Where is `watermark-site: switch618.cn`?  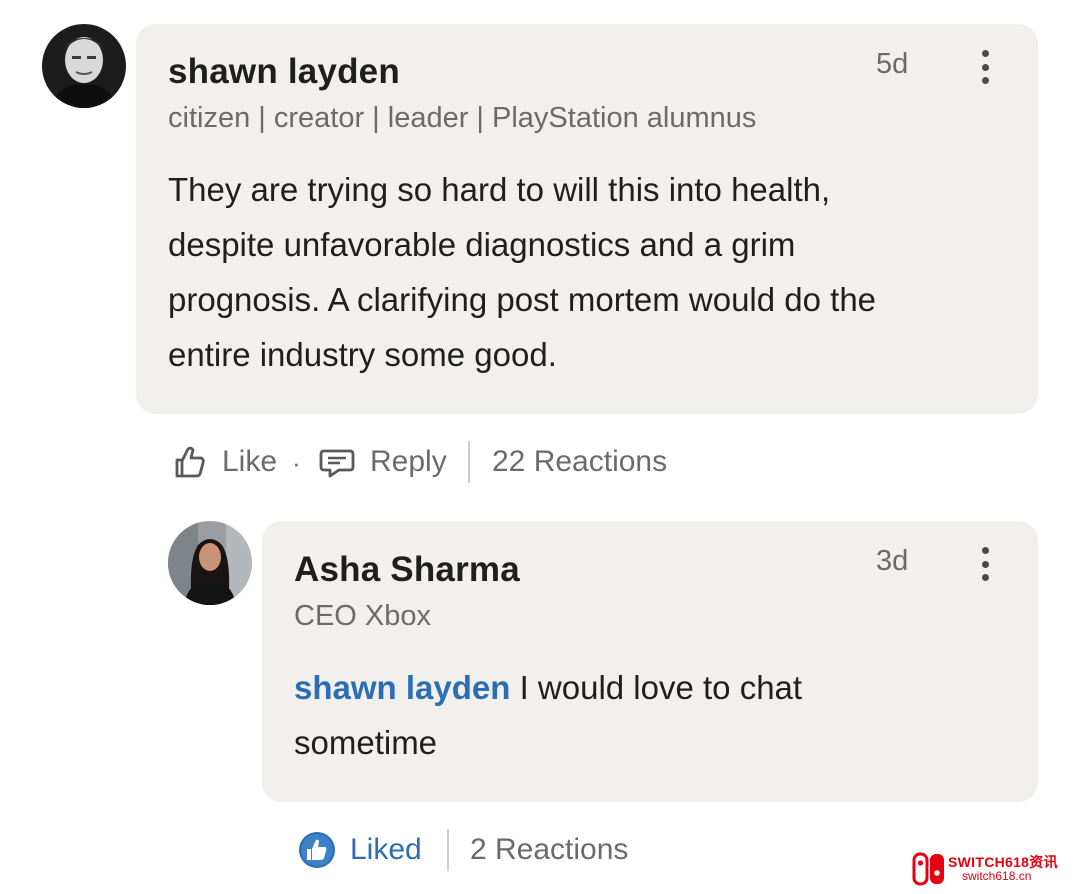 watermark-site: switch618.cn is located at coordinates (997, 876).